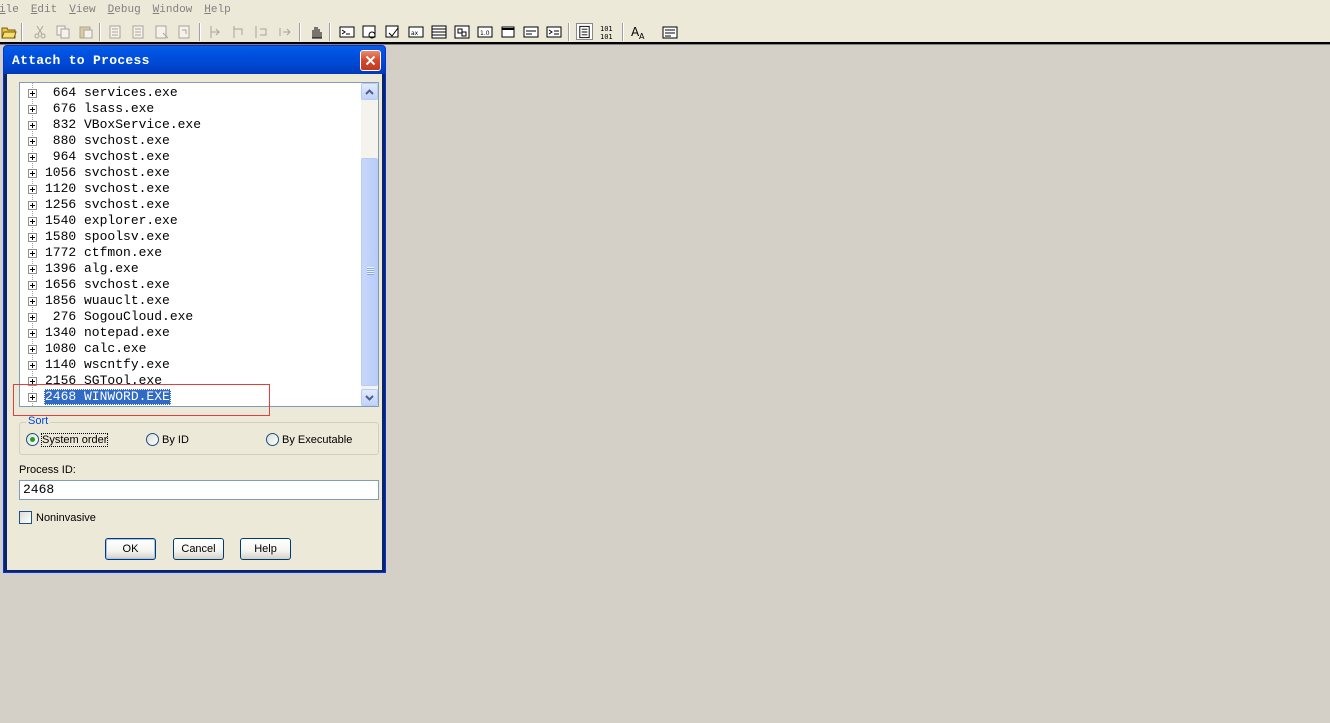 The height and width of the screenshot is (723, 1330). I want to click on process-row: 964 svchost.exe, so click(190, 157).